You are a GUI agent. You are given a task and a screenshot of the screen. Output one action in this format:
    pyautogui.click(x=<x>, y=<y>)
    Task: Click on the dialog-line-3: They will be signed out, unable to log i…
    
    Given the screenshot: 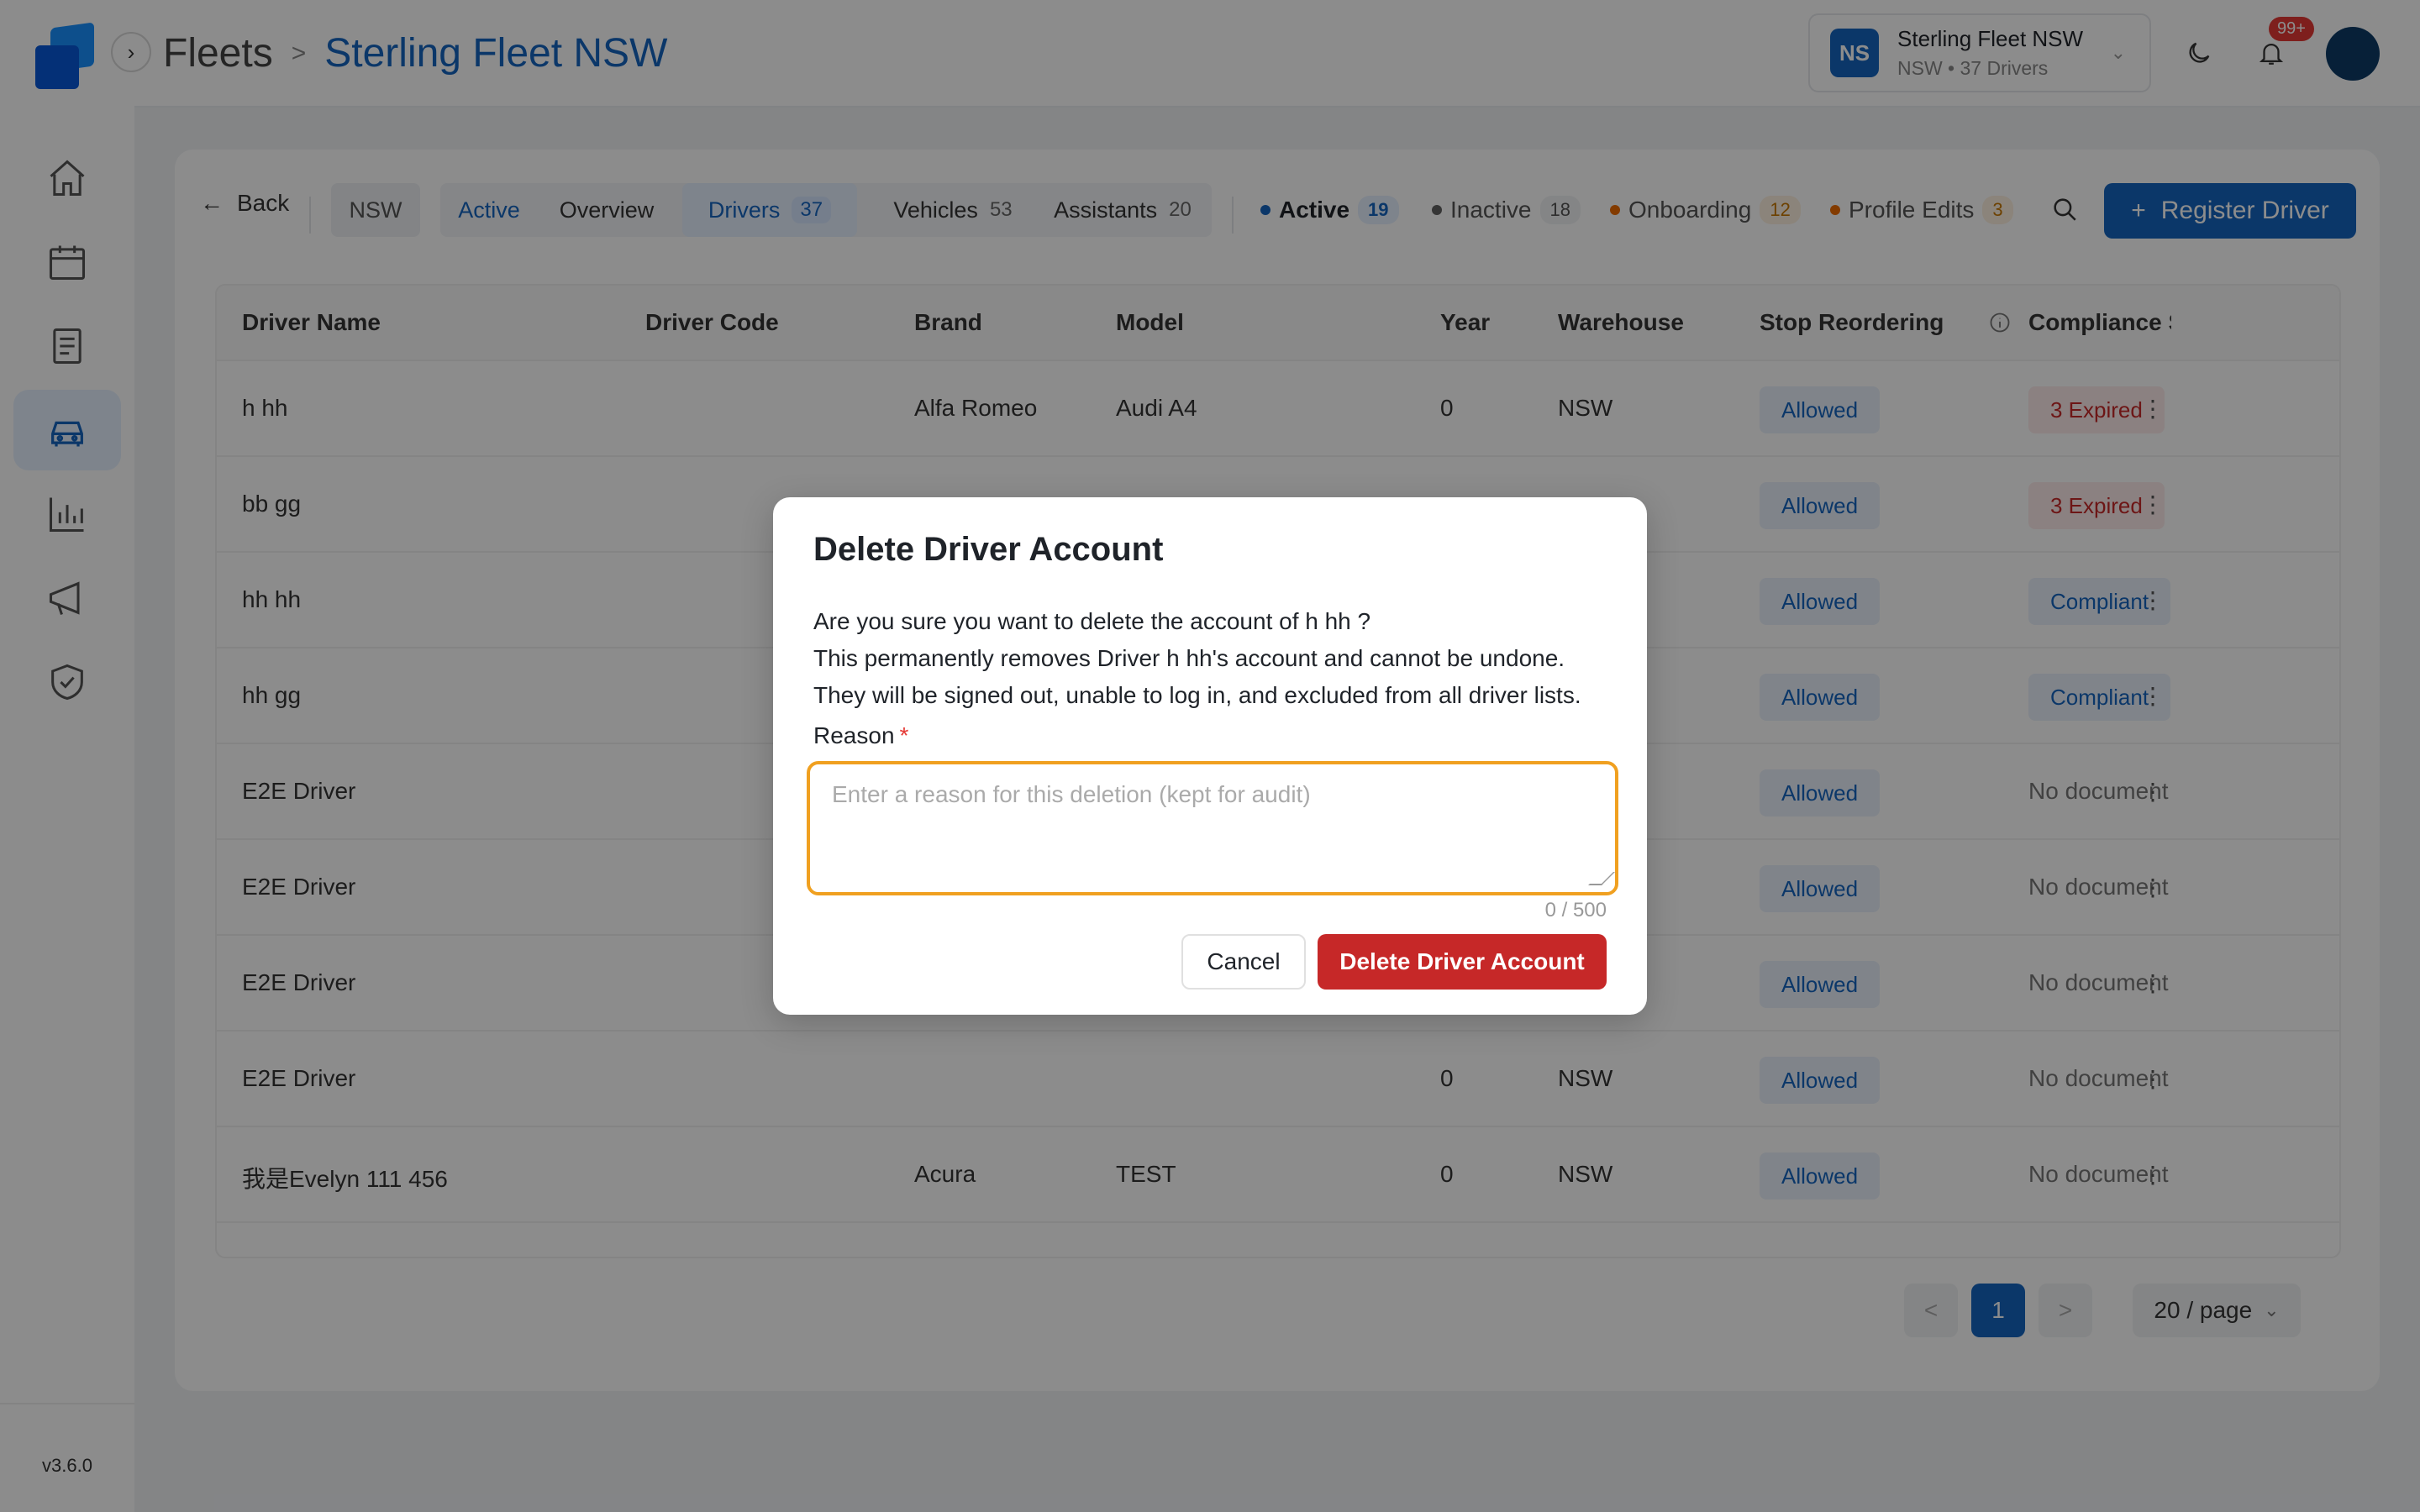 What is the action you would take?
    pyautogui.click(x=1197, y=695)
    